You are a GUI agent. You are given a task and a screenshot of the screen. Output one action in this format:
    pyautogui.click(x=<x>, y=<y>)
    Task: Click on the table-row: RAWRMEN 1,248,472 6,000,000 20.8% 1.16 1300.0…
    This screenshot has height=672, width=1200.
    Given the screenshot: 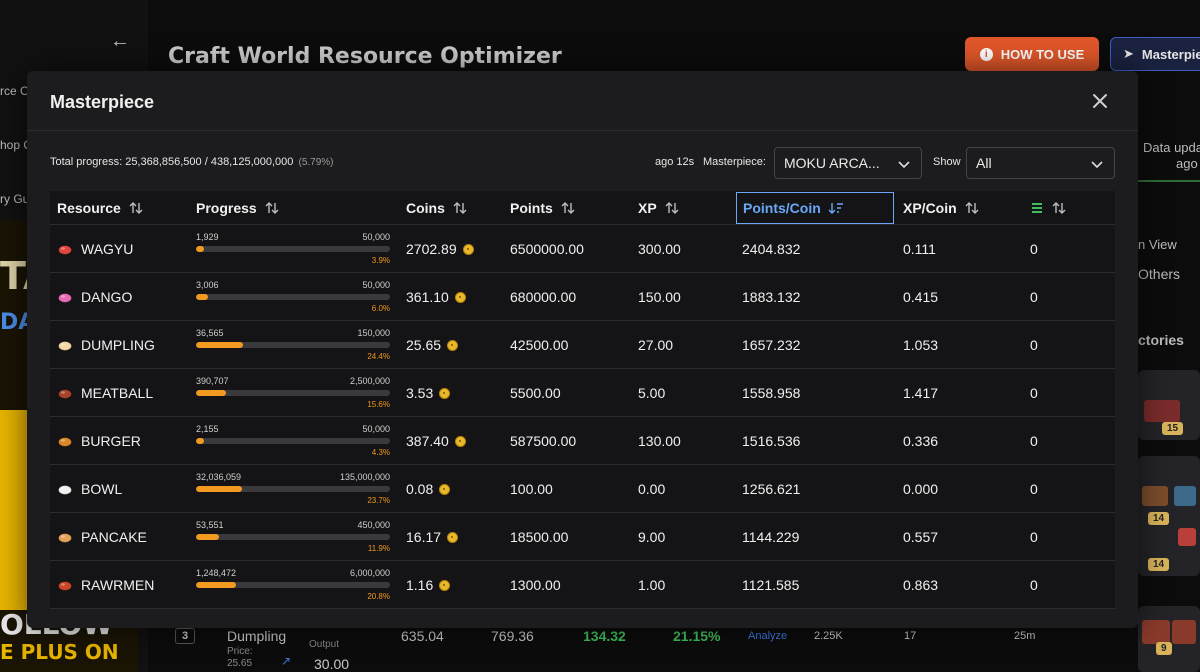 What is the action you would take?
    pyautogui.click(x=582, y=585)
    